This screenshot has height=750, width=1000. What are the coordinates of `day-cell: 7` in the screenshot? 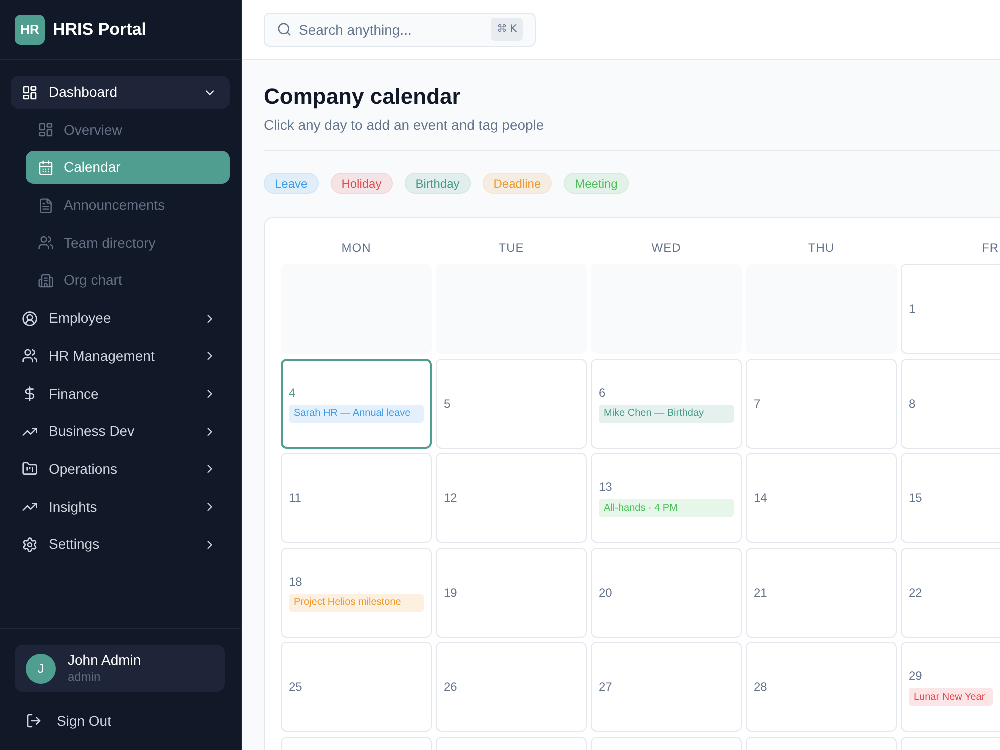 It's located at (821, 403).